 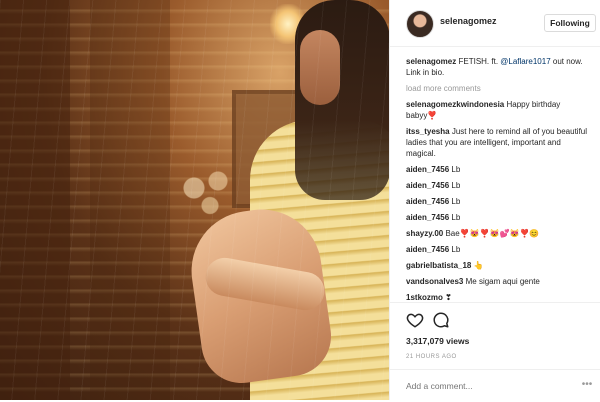 What do you see at coordinates (428, 131) in the screenshot?
I see `comment-username: itss_tyesha` at bounding box center [428, 131].